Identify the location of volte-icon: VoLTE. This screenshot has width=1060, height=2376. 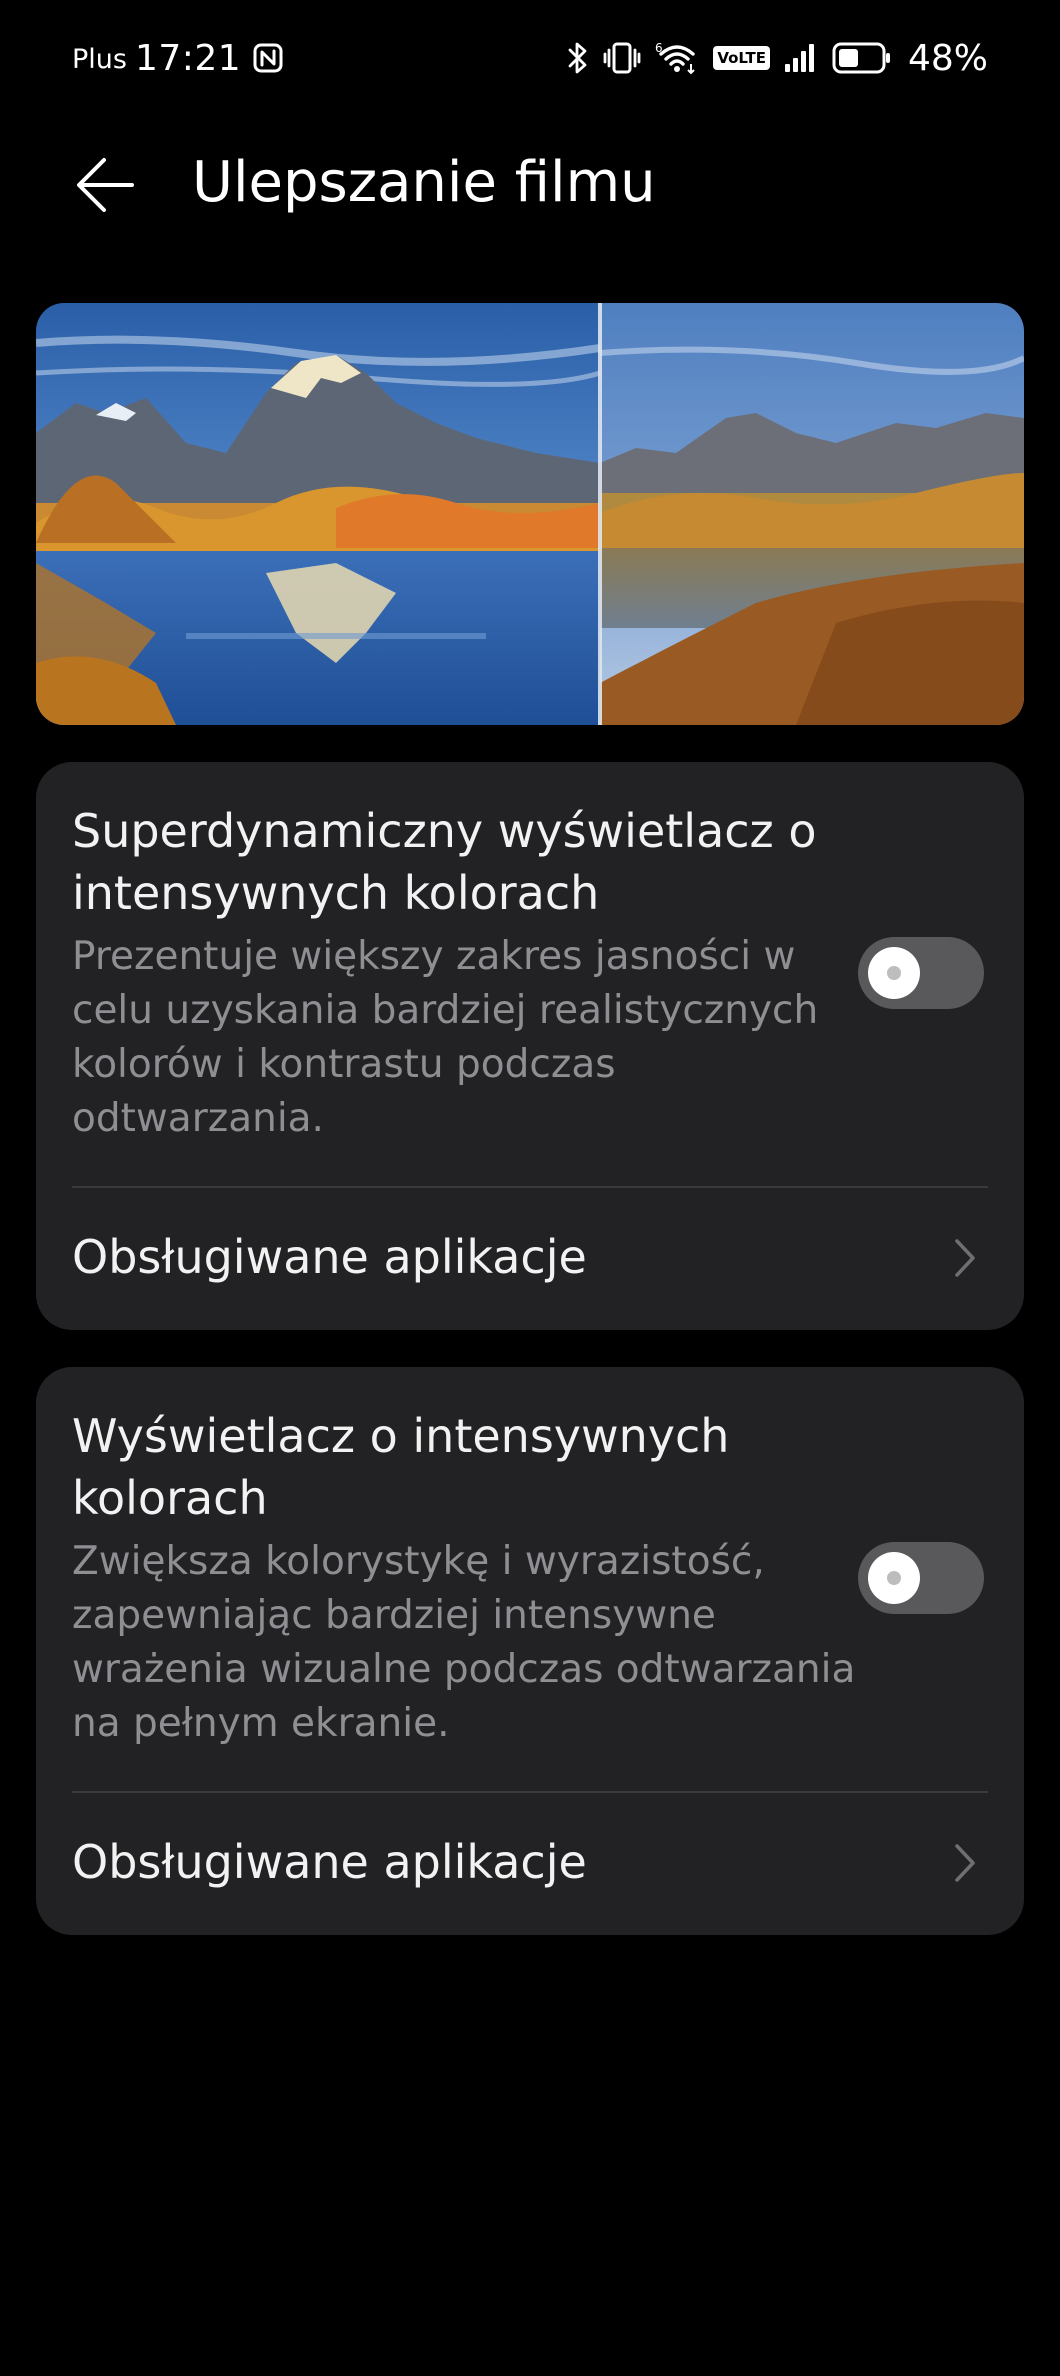
(741, 58).